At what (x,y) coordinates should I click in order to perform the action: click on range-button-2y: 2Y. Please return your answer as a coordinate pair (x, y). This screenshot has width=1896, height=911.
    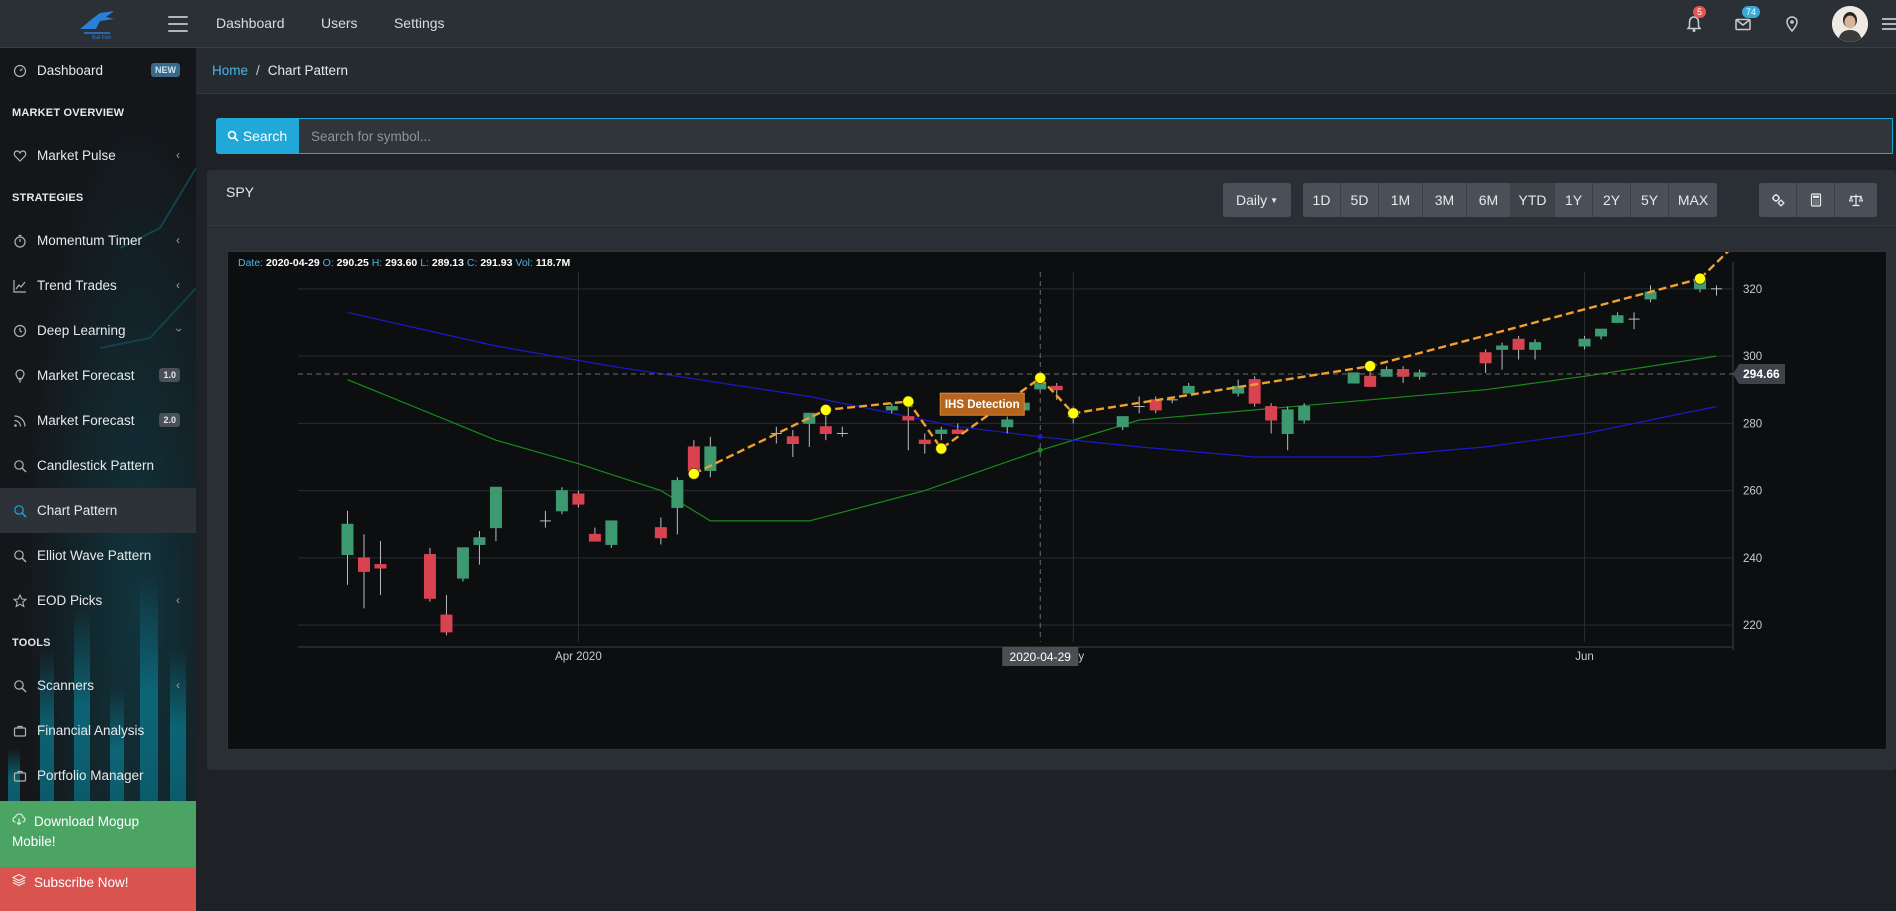
    Looking at the image, I should click on (1612, 200).